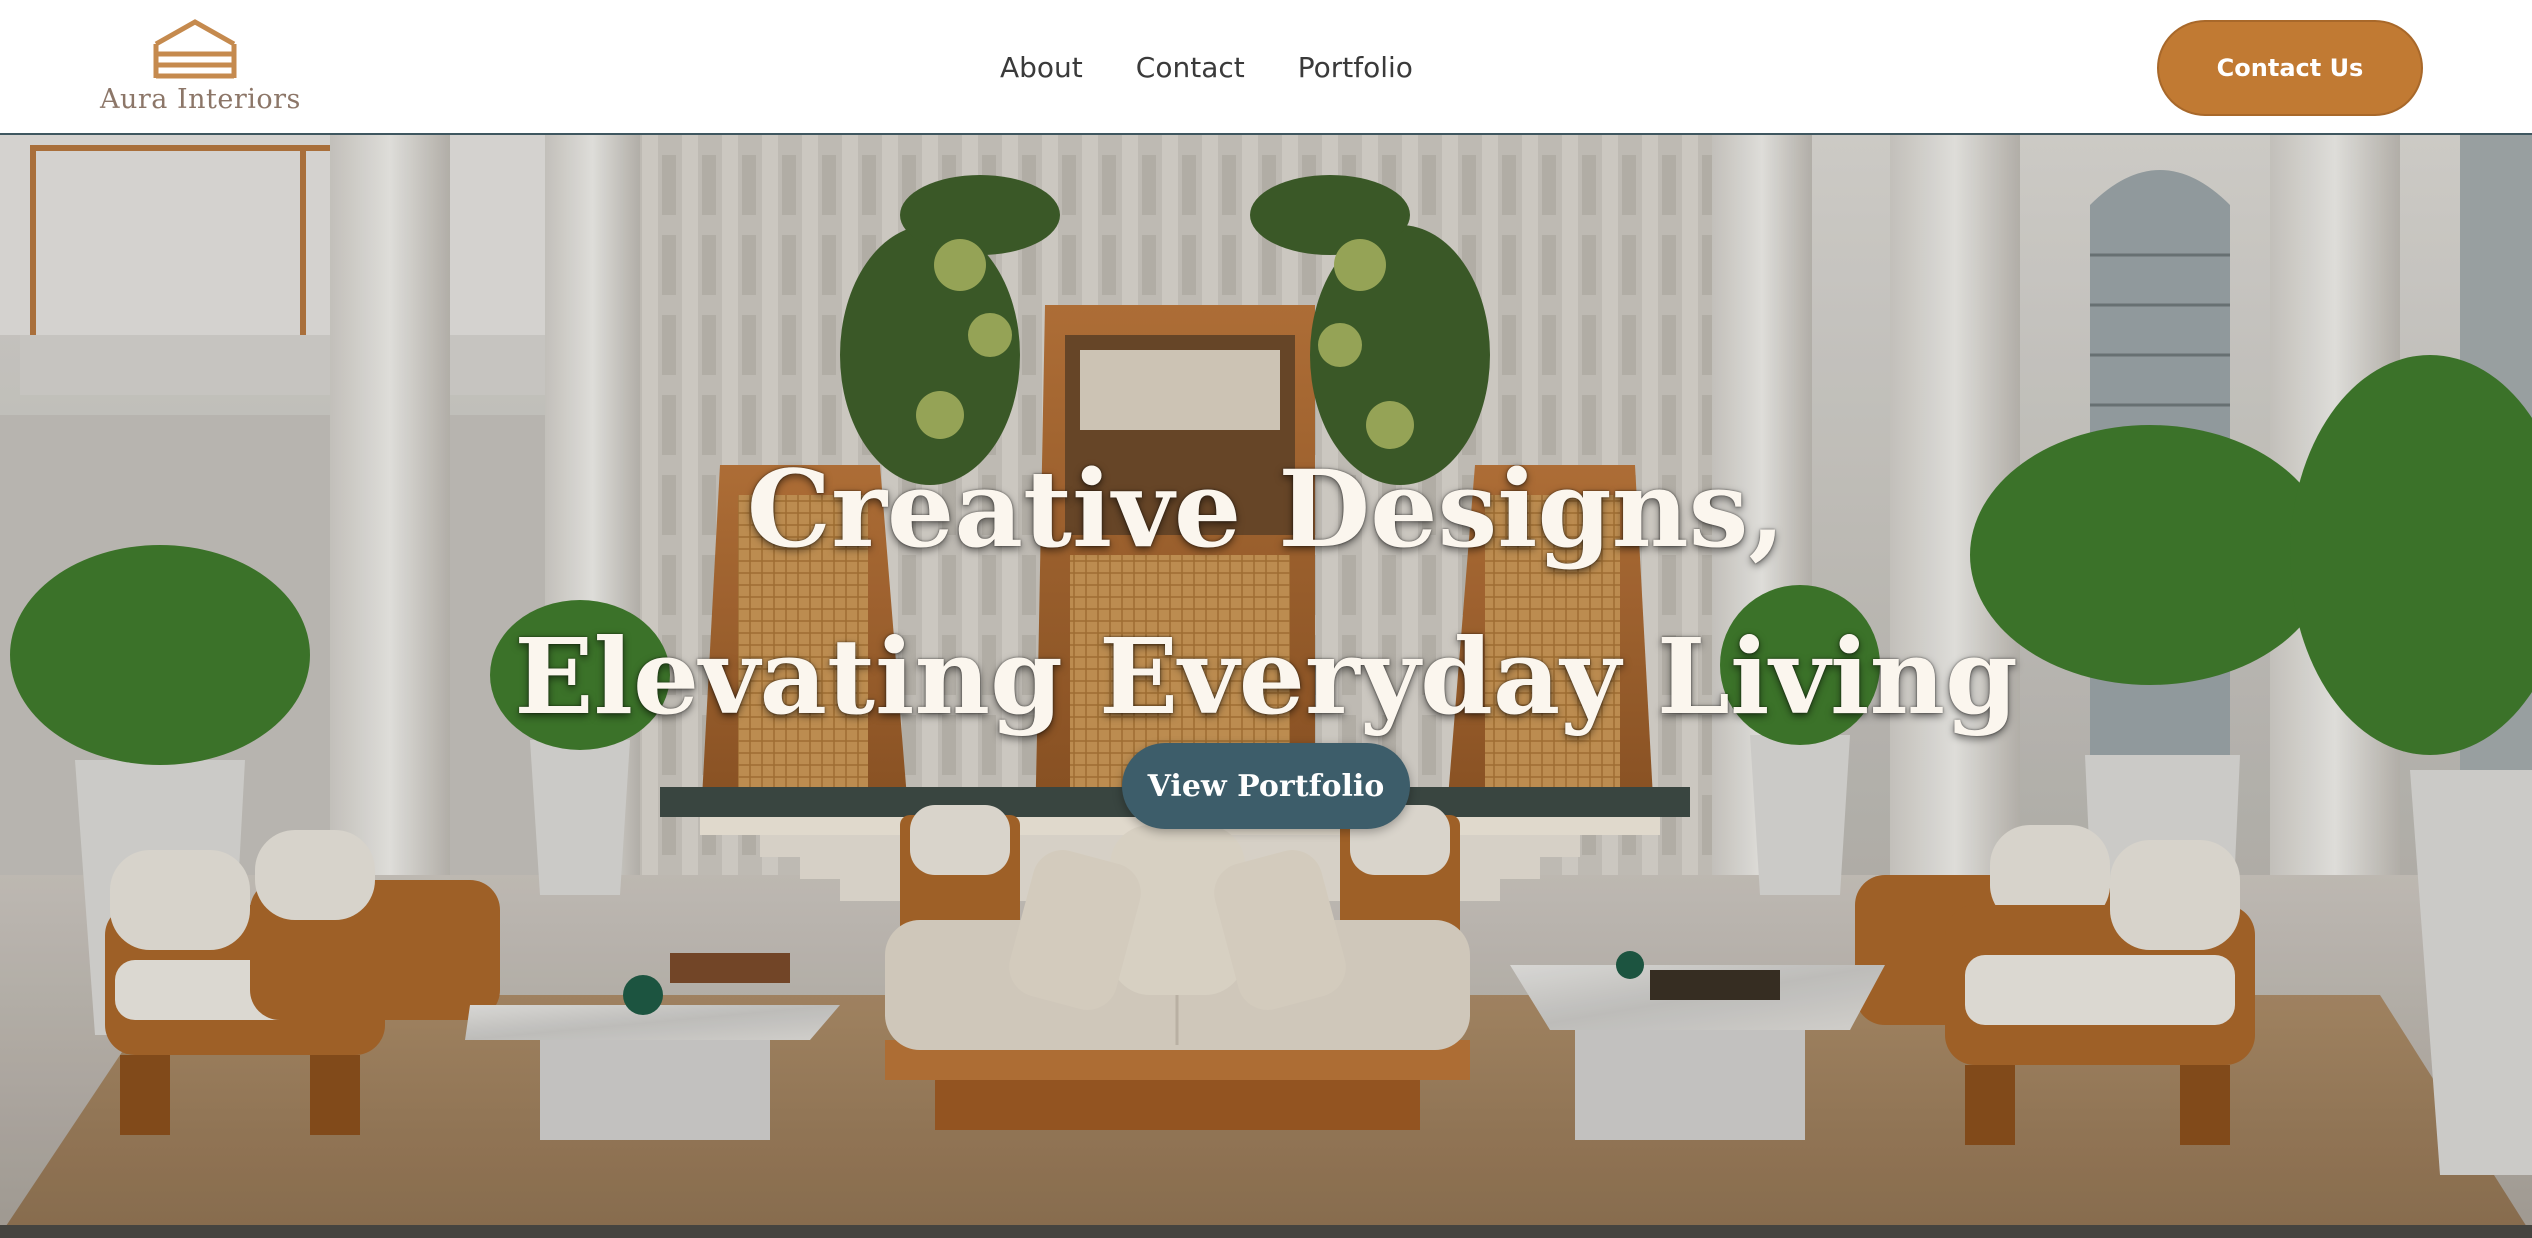 The height and width of the screenshot is (1238, 2532). I want to click on house-roof-icon, so click(195, 49).